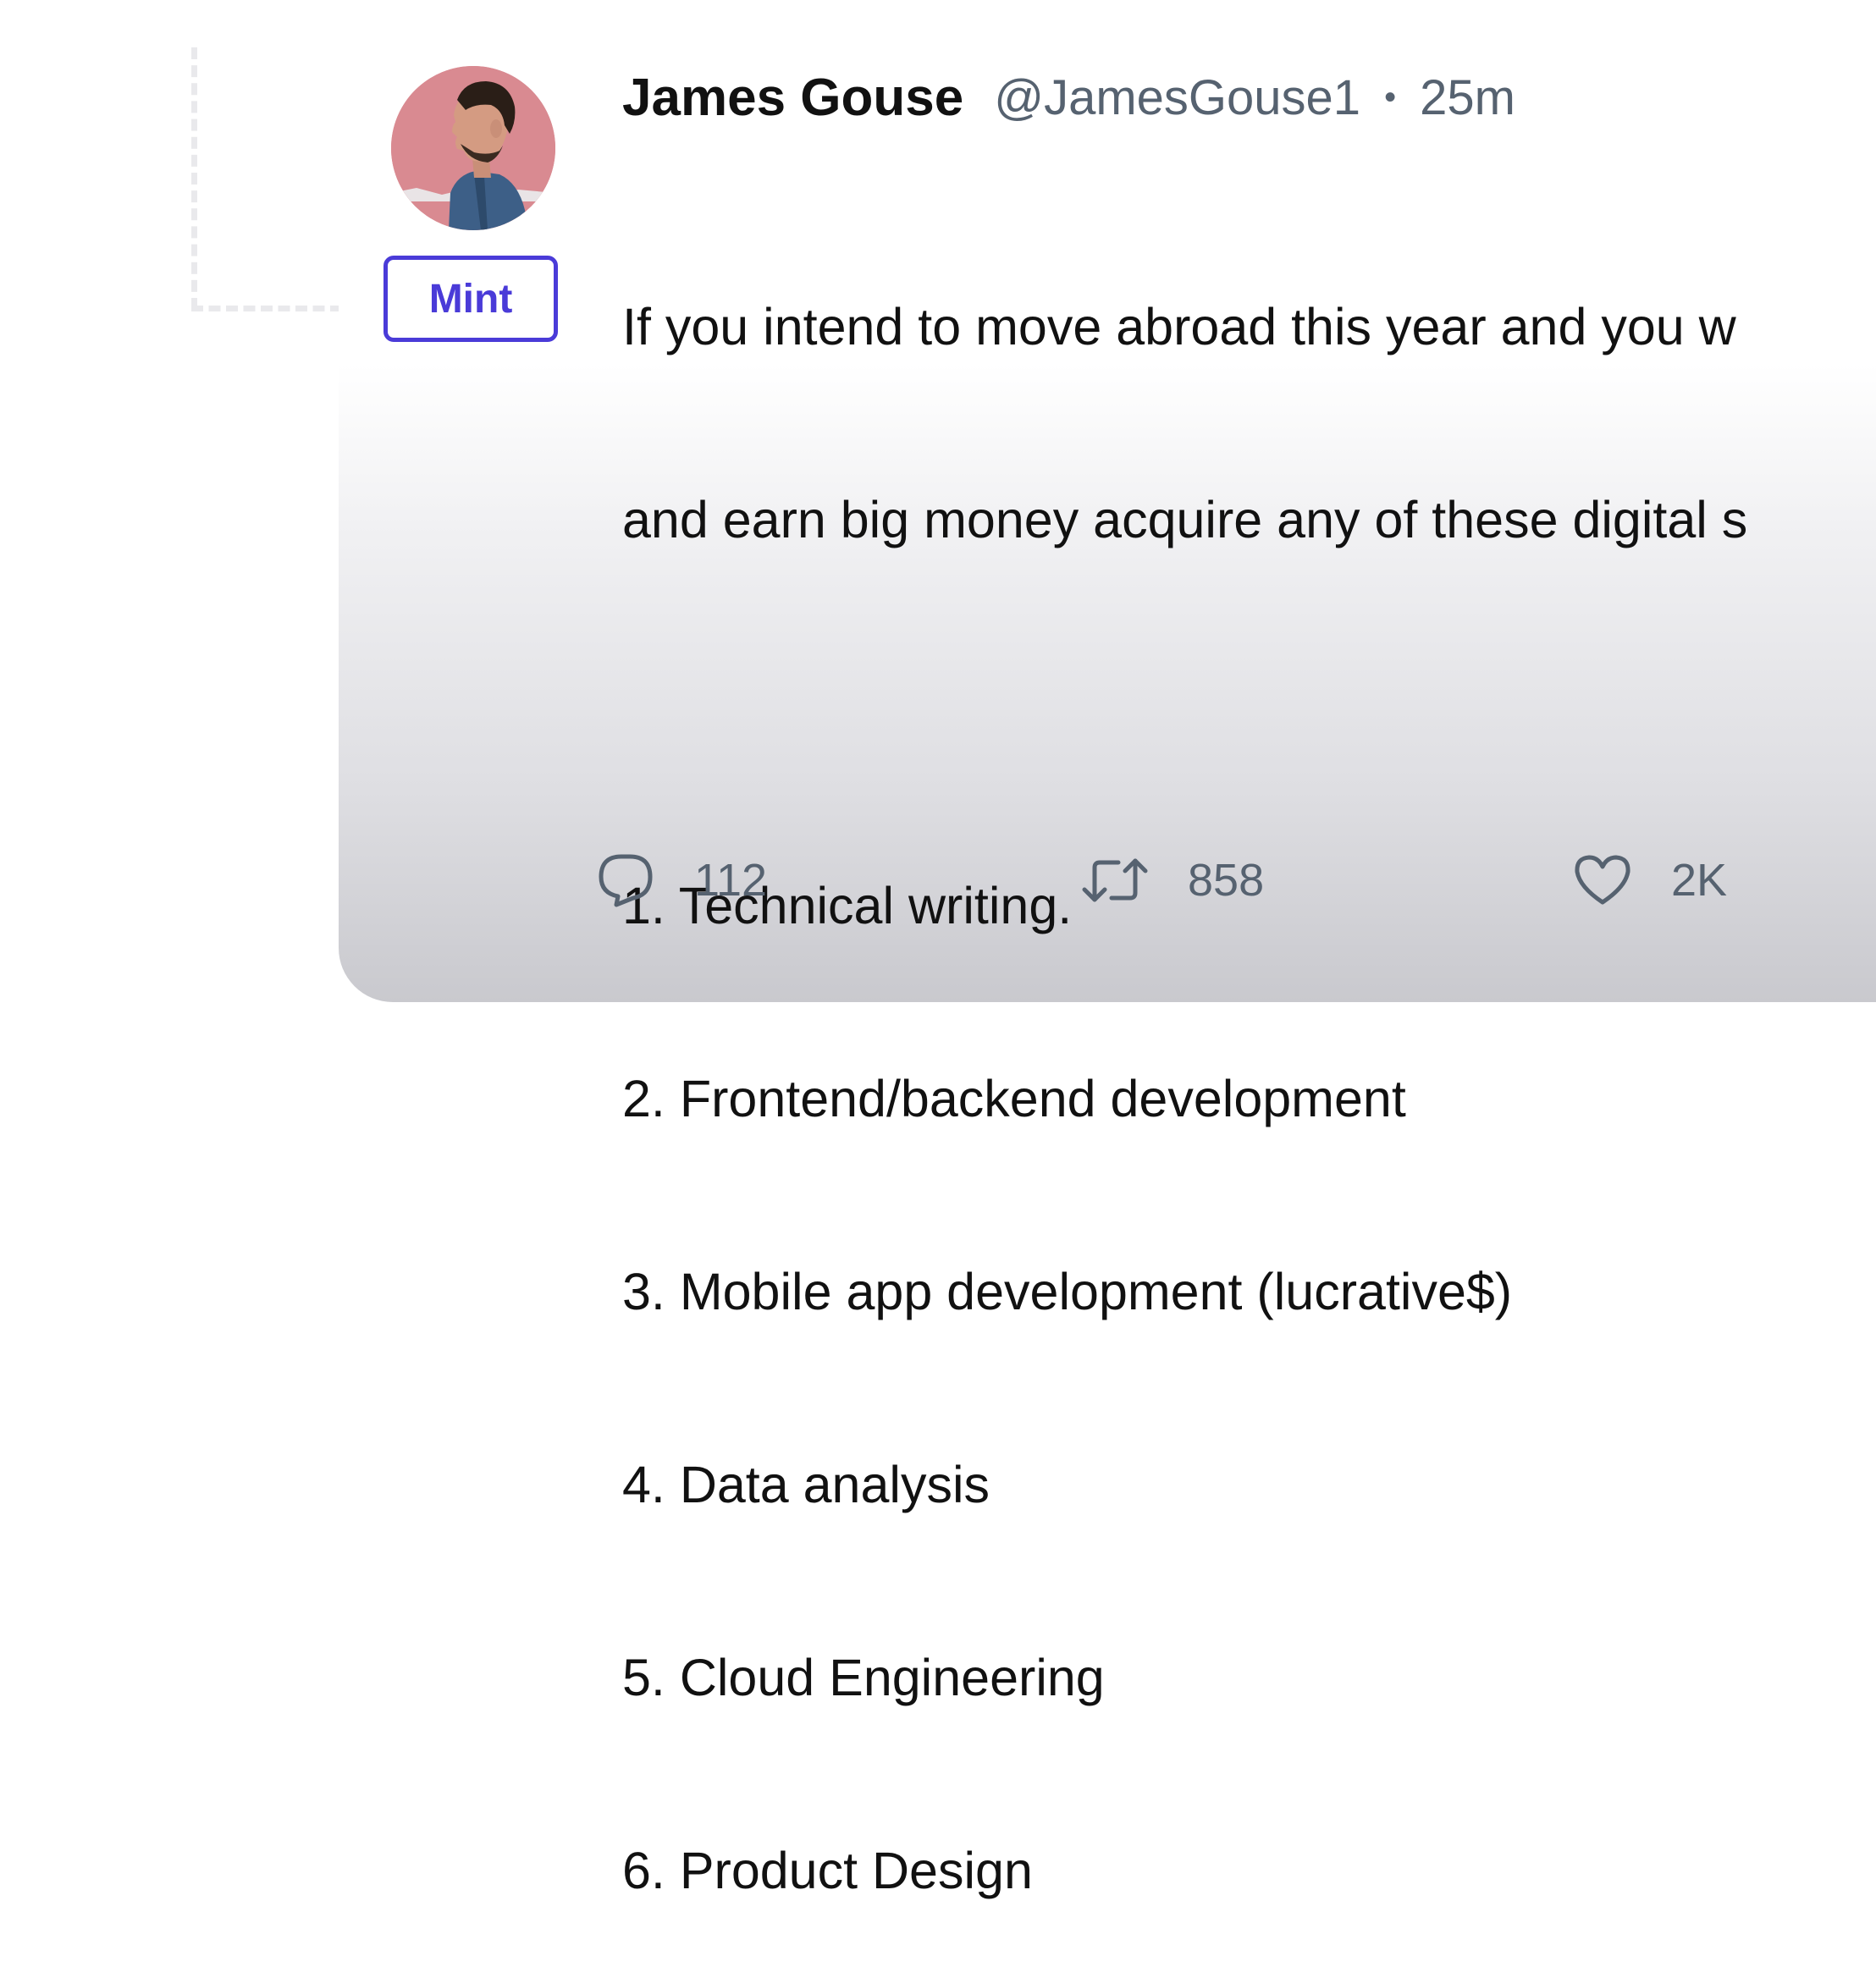 Image resolution: width=1876 pixels, height=1967 pixels. I want to click on dashed-border-vertical, so click(194, 178).